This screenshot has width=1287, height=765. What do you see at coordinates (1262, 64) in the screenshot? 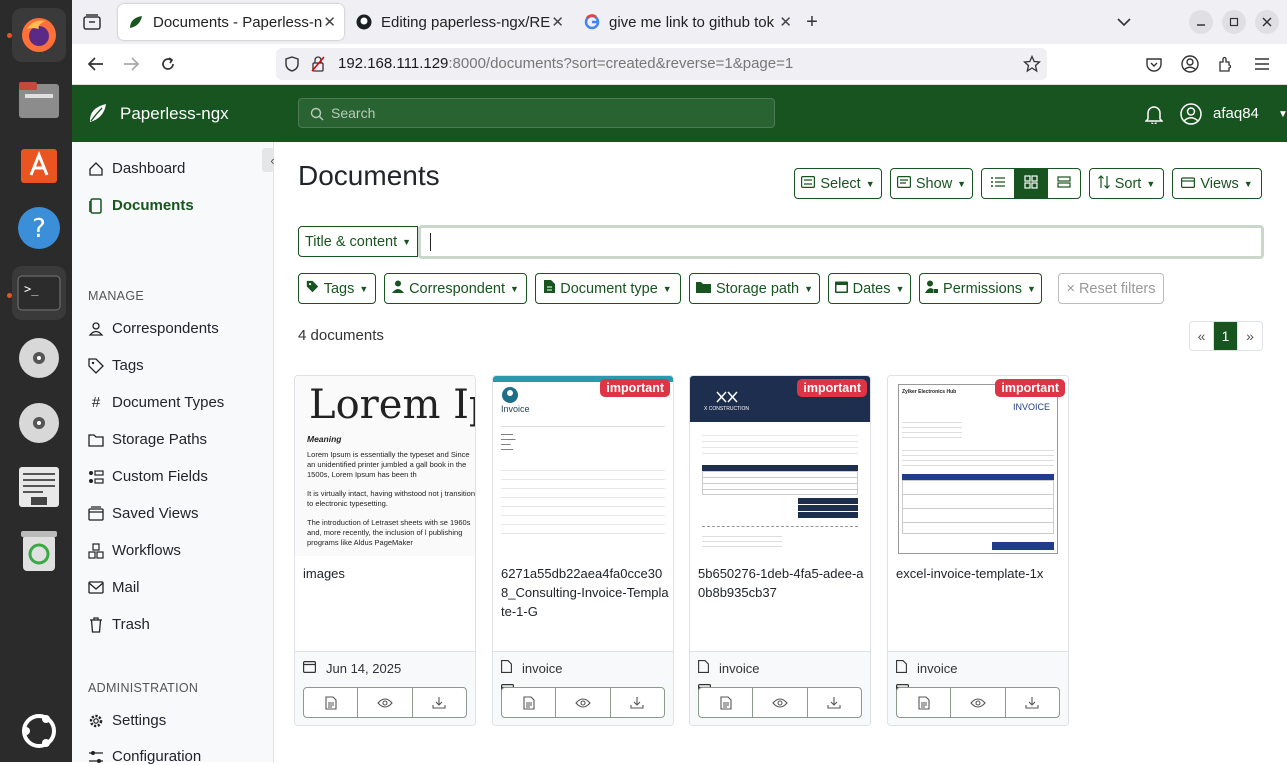
I see `hamburger-menu-icon` at bounding box center [1262, 64].